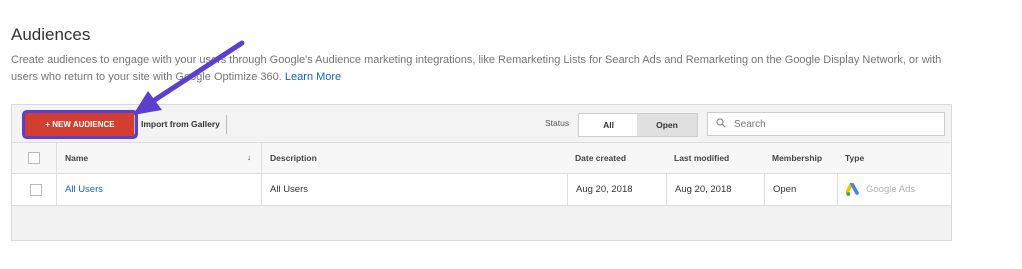 The height and width of the screenshot is (269, 1022). What do you see at coordinates (313, 77) in the screenshot?
I see `learn-more-link: Learn More` at bounding box center [313, 77].